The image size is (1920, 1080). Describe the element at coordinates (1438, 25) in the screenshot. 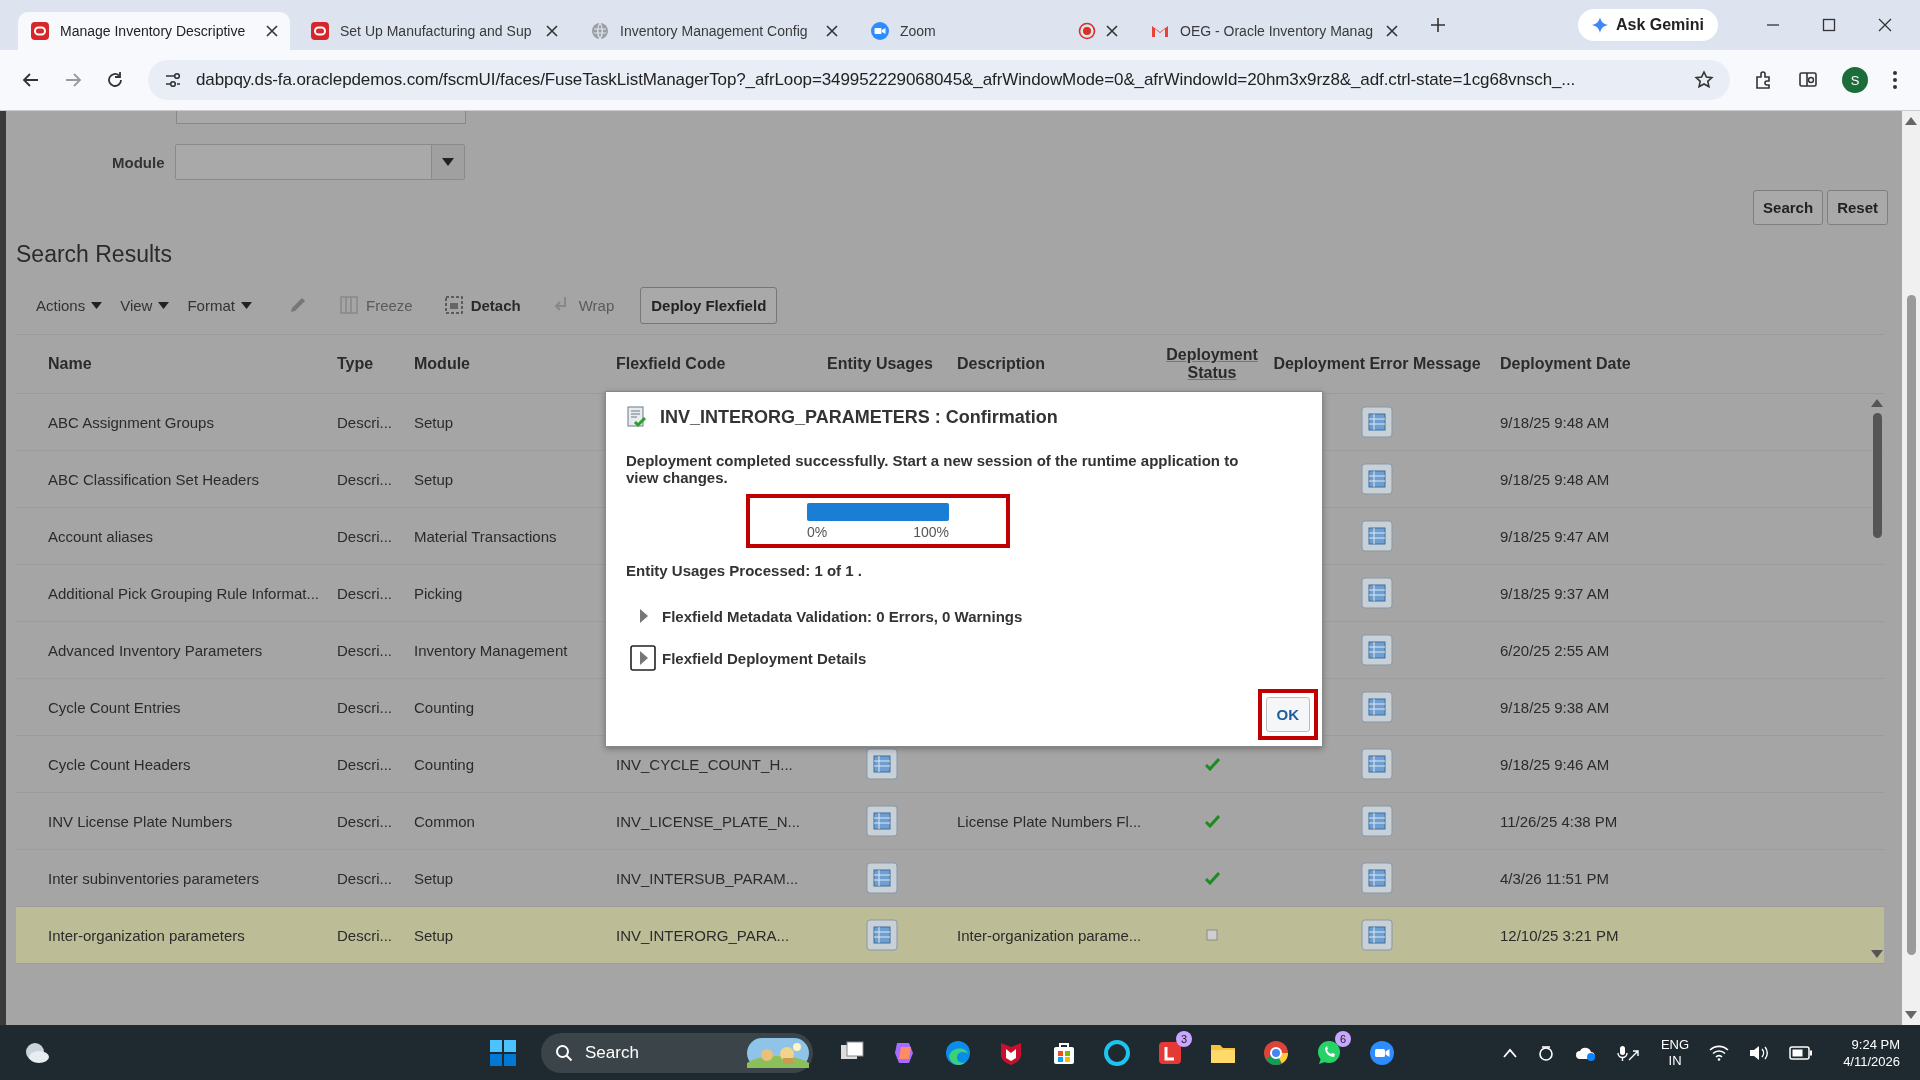

I see `new-tab-icon` at that location.